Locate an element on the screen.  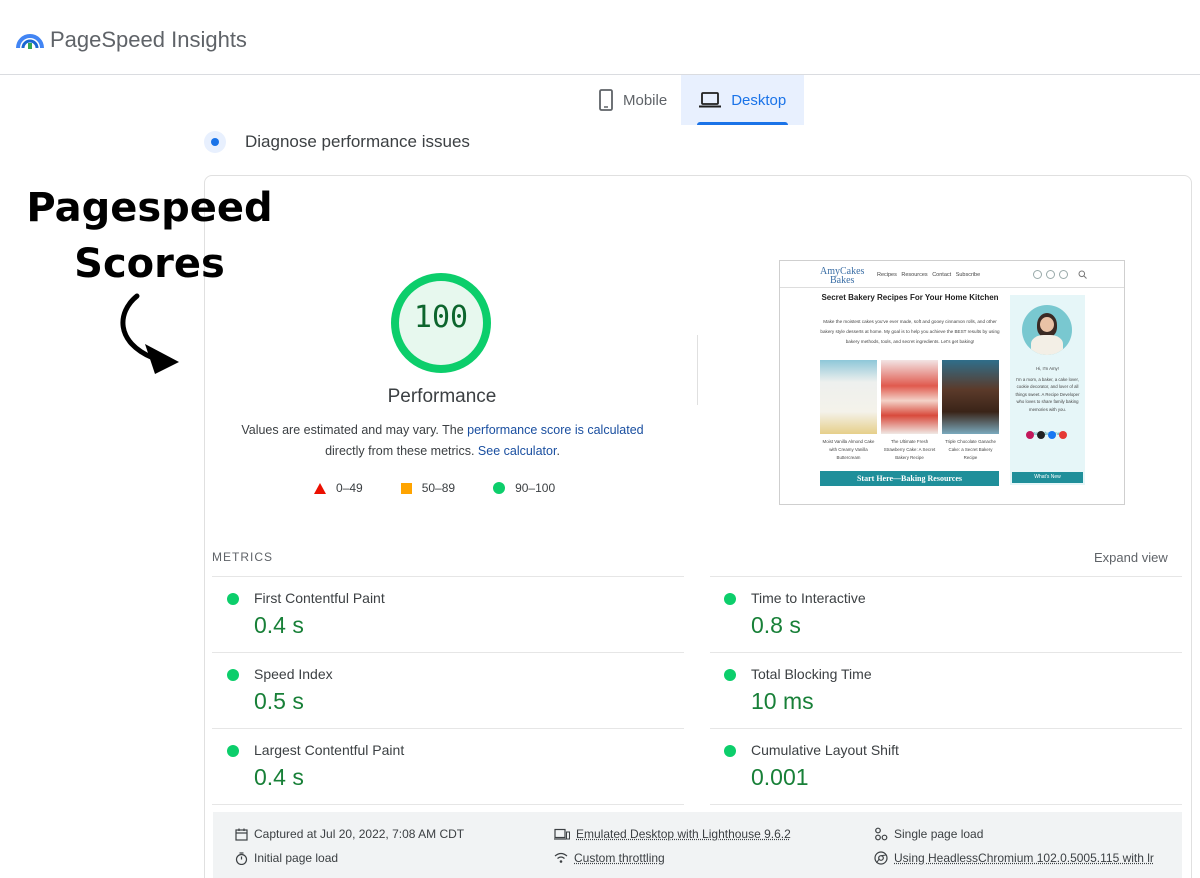
captured-at: Captured at Jul 20, 2022, 7:08 AM CDT is located at coordinates (349, 834).